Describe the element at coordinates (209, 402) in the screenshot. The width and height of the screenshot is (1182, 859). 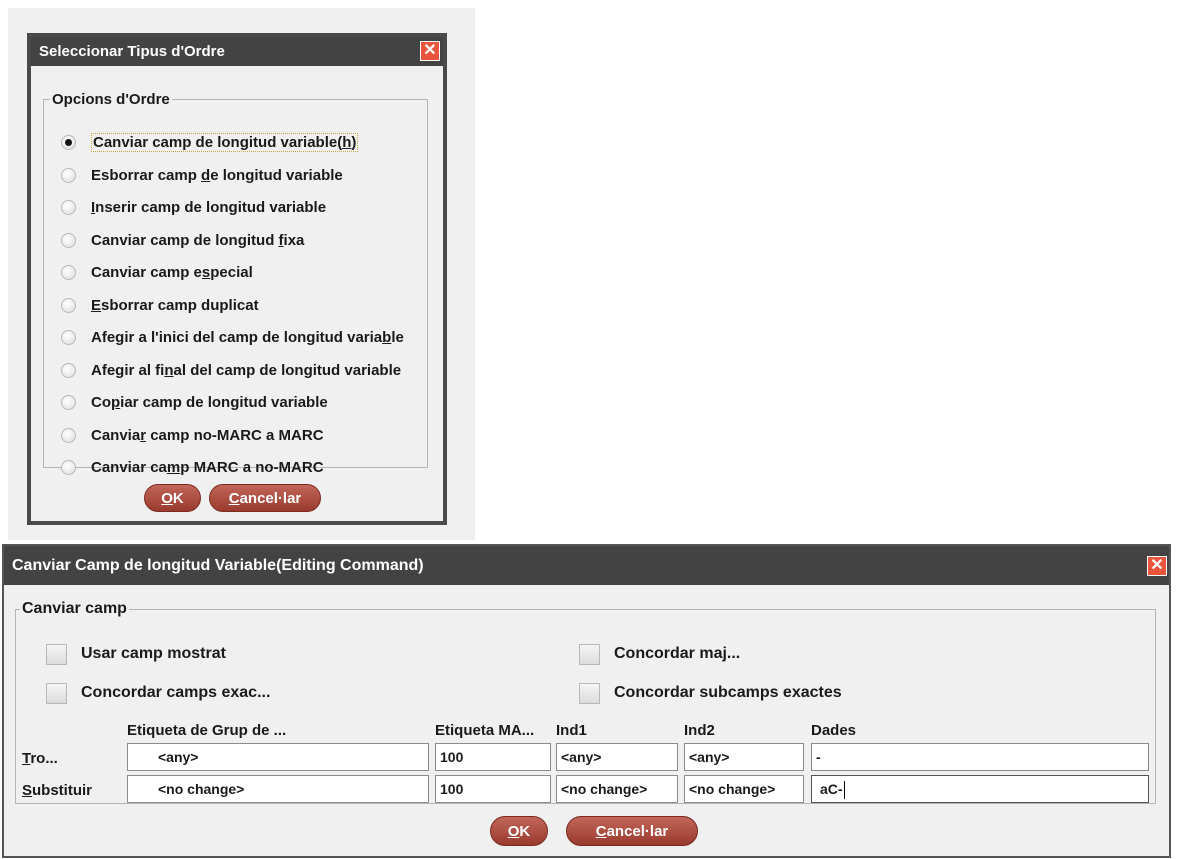
I see `option-label: Copiar camp de longitud variable` at that location.